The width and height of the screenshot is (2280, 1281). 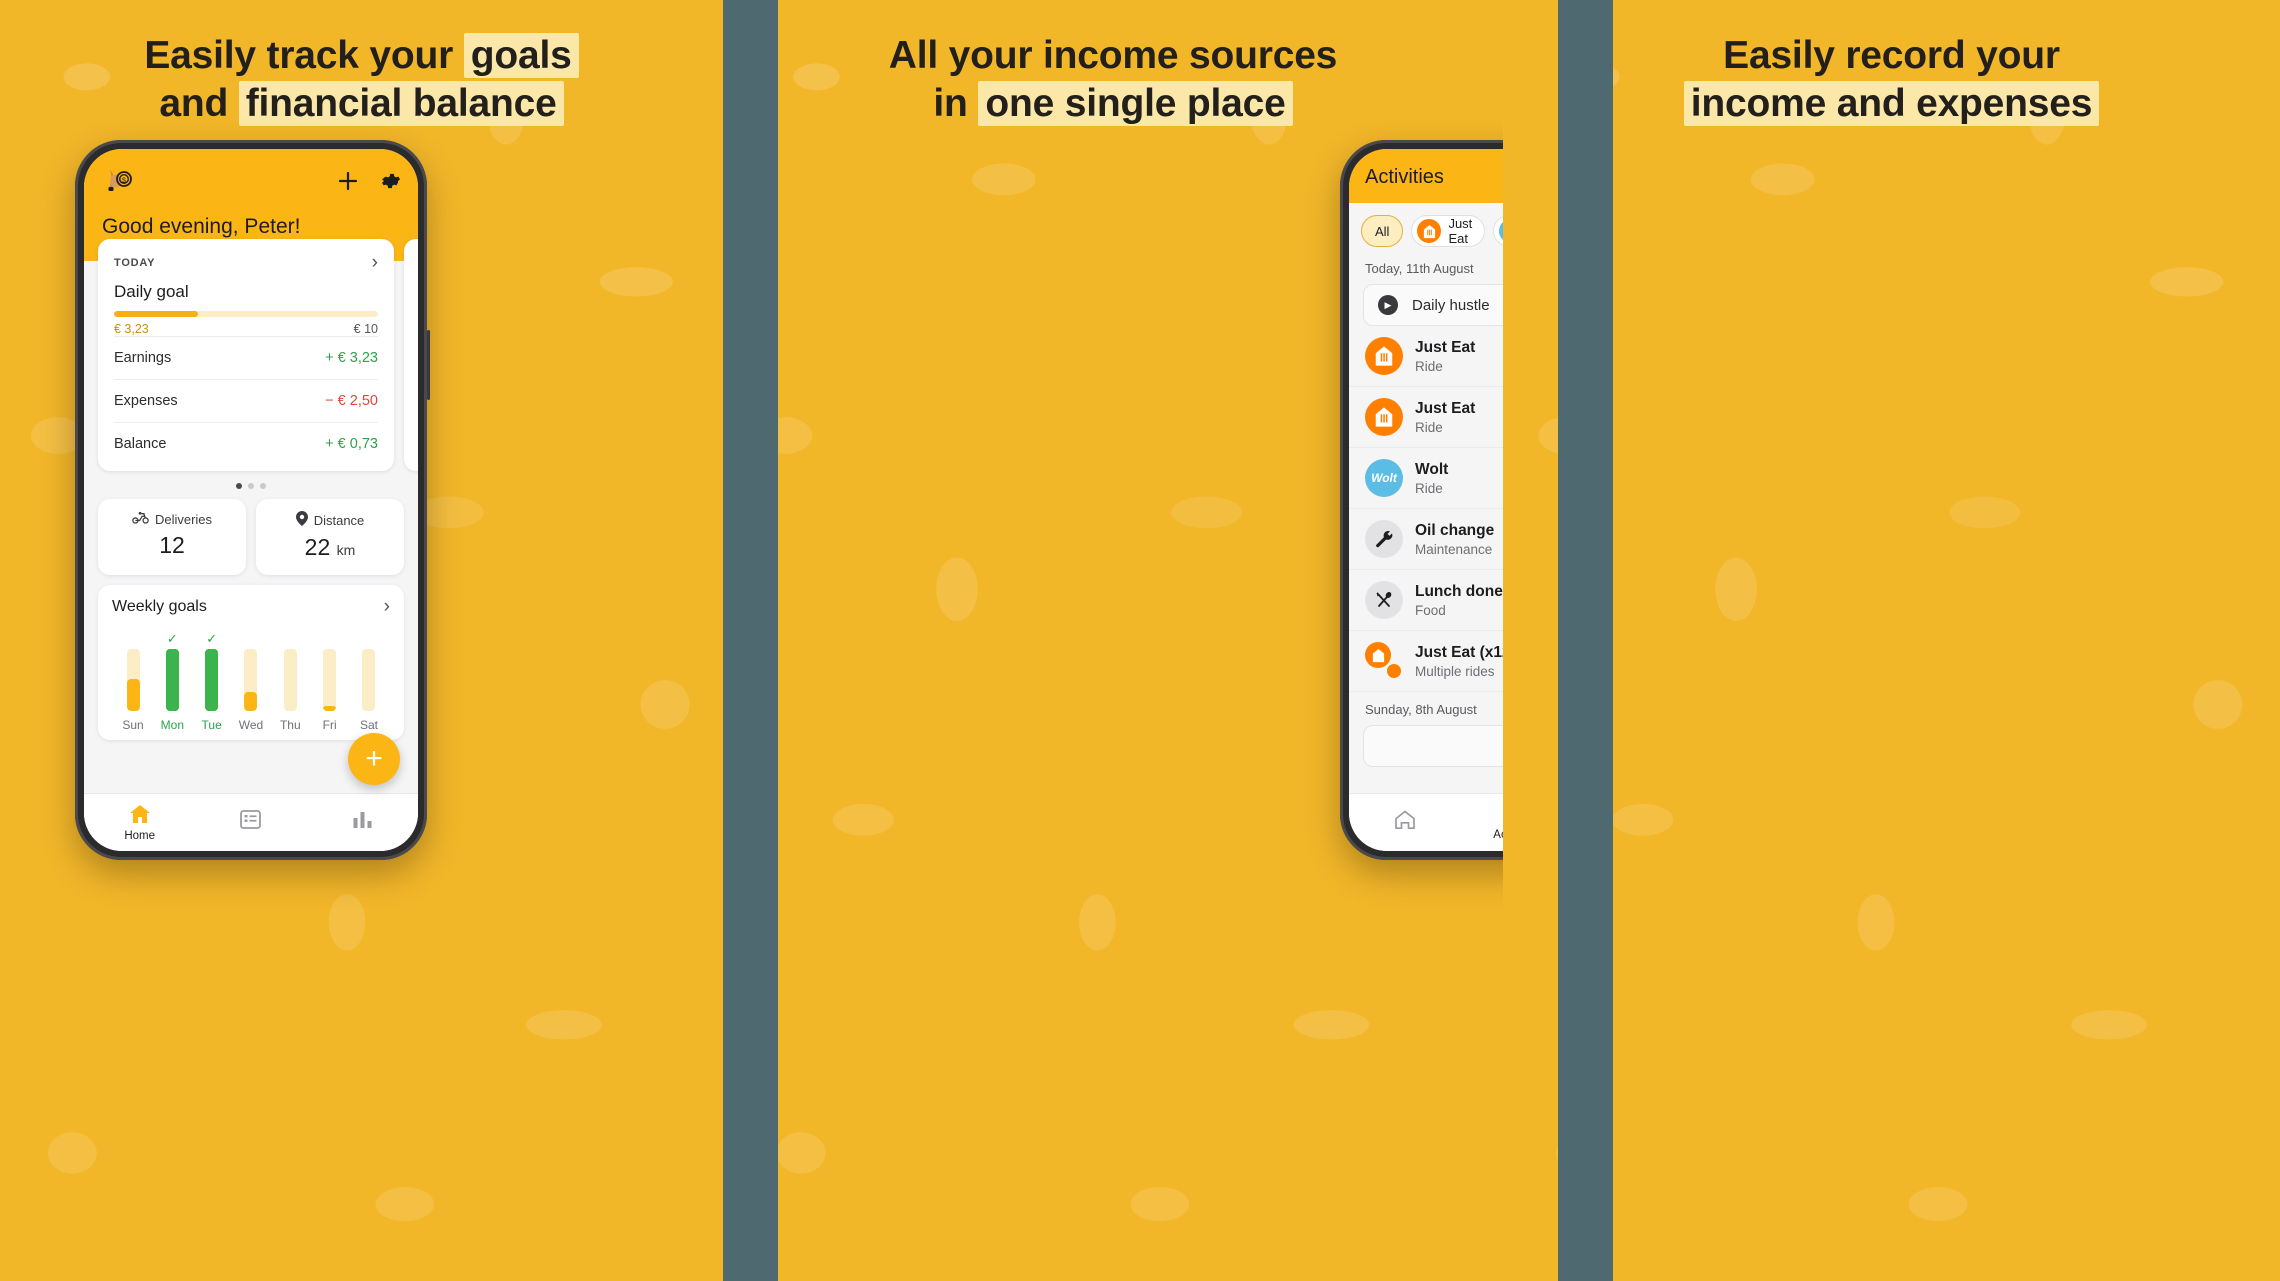 I want to click on summary-row-earnings: Earnings + € 3,23, so click(x=246, y=357).